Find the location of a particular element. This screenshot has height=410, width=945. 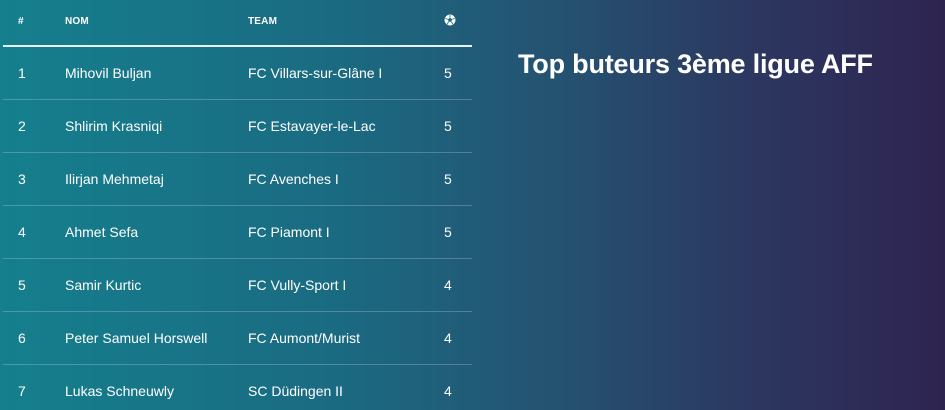

player-name-cell: Lukas Schneuwly is located at coordinates (119, 391).